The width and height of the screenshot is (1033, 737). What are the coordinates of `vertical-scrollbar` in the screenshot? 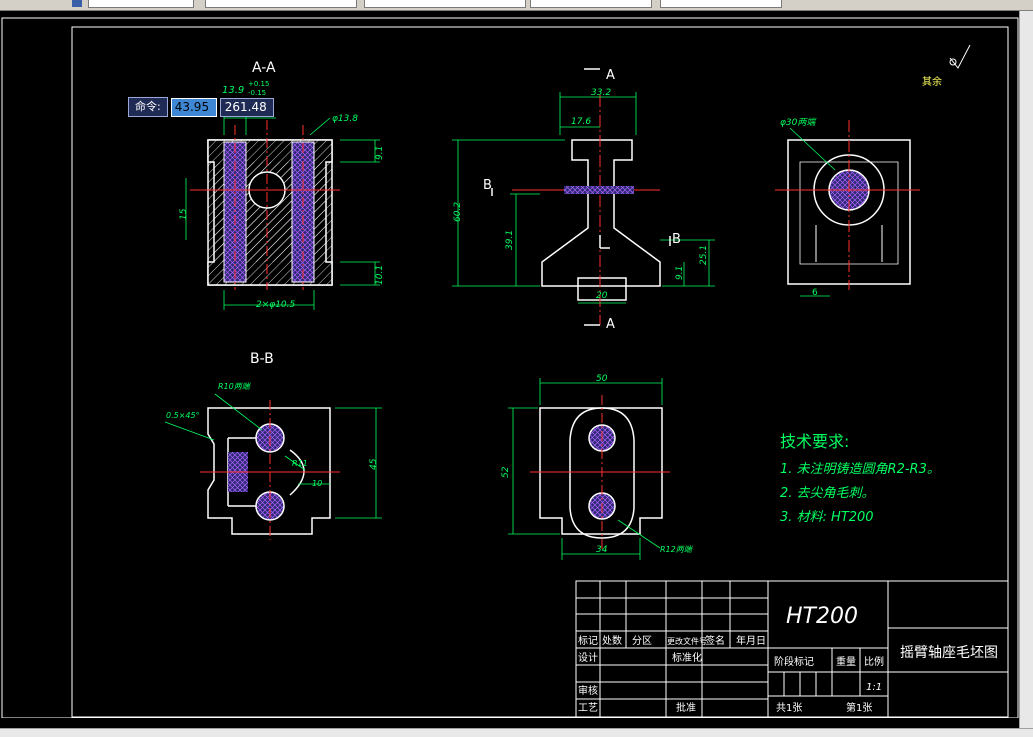 It's located at (1026, 370).